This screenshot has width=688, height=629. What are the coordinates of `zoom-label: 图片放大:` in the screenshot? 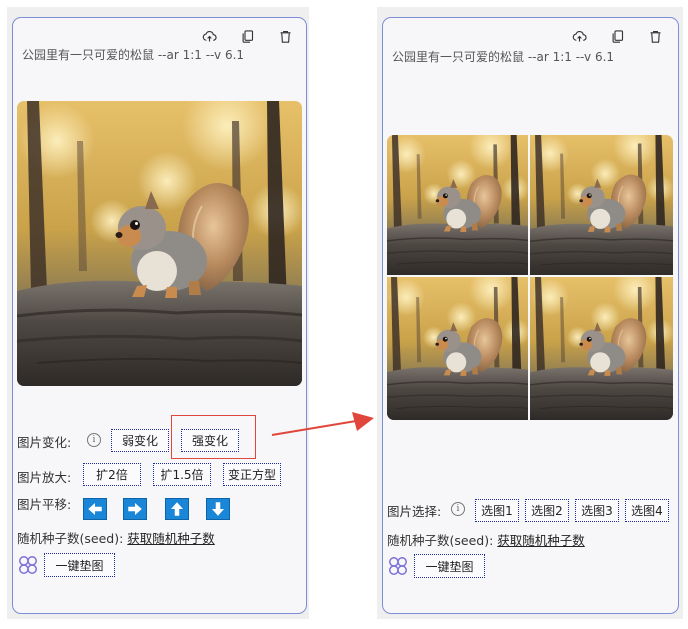 It's located at (44, 477).